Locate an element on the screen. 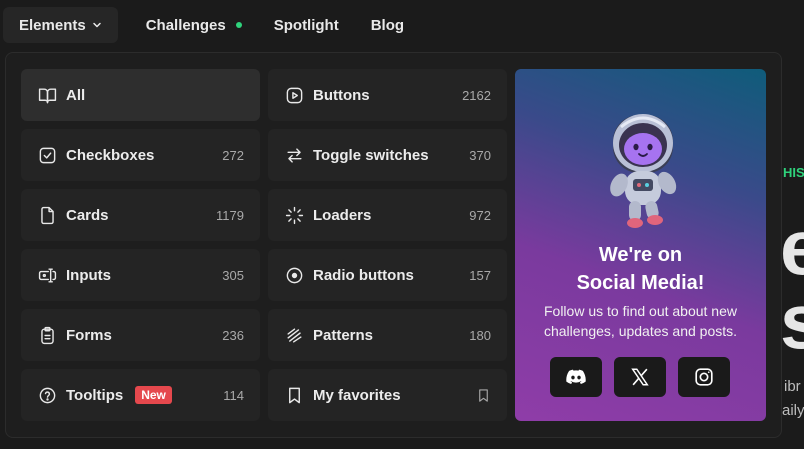  hero-eyebrow: HIS is located at coordinates (793, 172).